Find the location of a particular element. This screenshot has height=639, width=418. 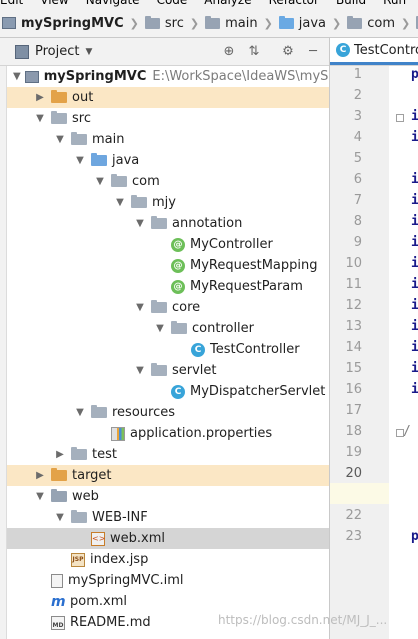

tree-item-label: index.jsp is located at coordinates (119, 559).